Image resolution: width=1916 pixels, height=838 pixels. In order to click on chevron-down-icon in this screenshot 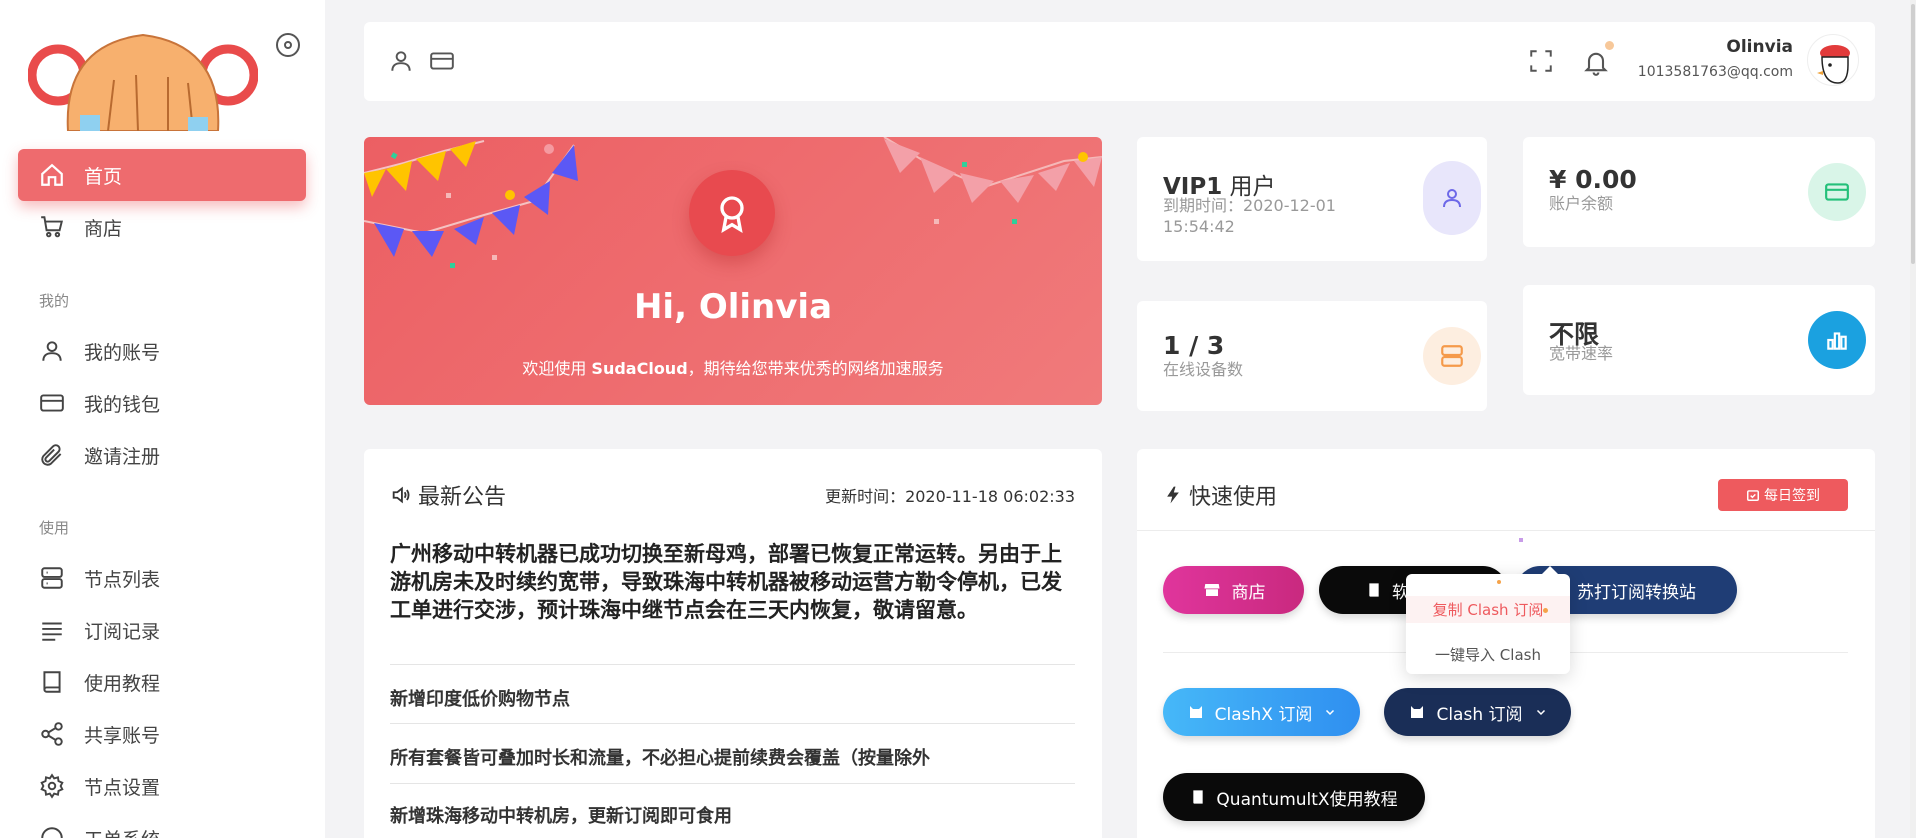, I will do `click(1541, 712)`.